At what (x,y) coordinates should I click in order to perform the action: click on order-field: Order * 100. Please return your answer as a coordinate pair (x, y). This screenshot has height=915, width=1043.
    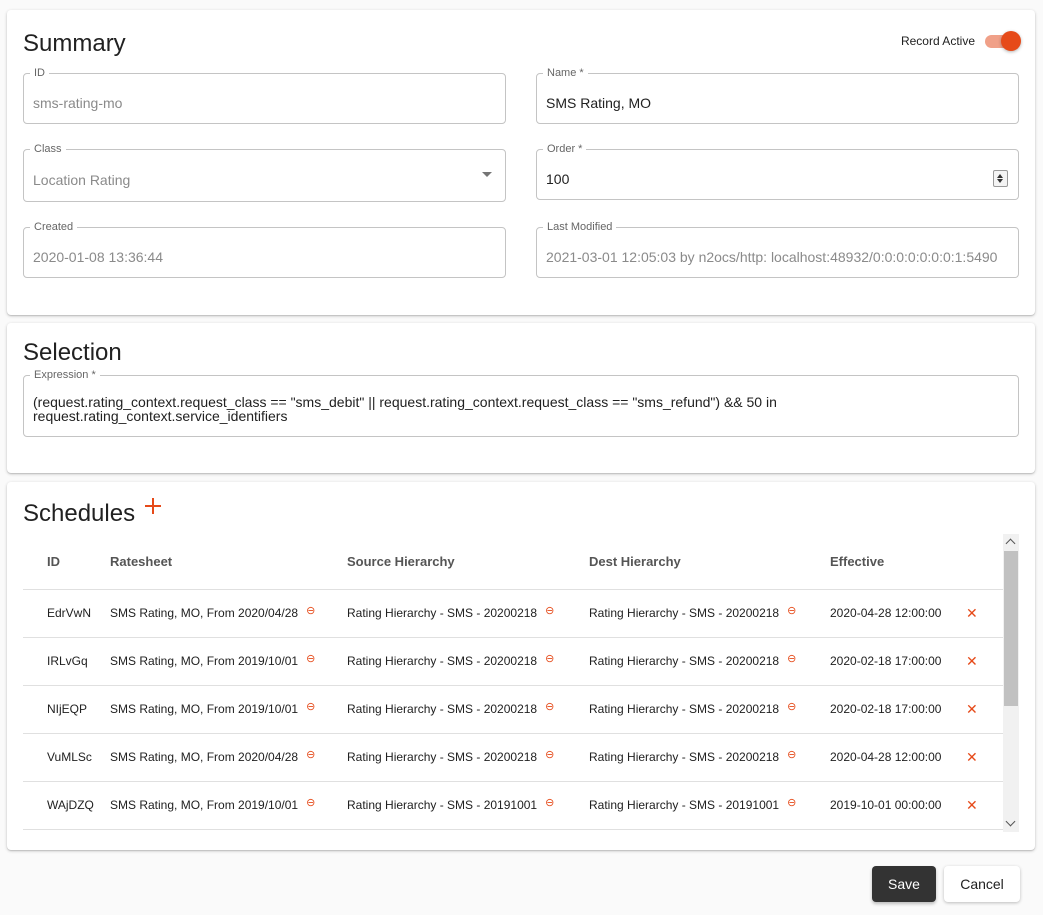
    Looking at the image, I should click on (777, 171).